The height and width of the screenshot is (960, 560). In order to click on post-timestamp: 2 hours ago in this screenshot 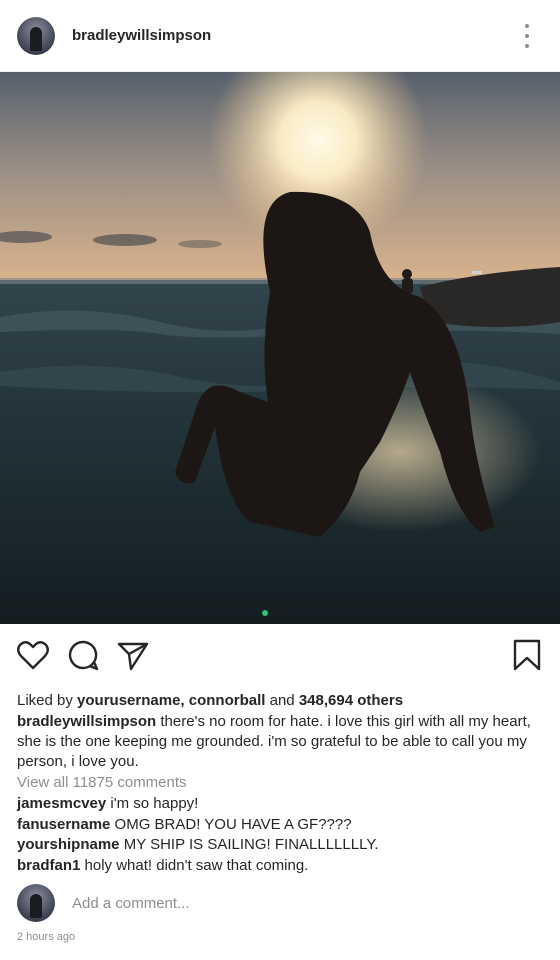, I will do `click(46, 937)`.